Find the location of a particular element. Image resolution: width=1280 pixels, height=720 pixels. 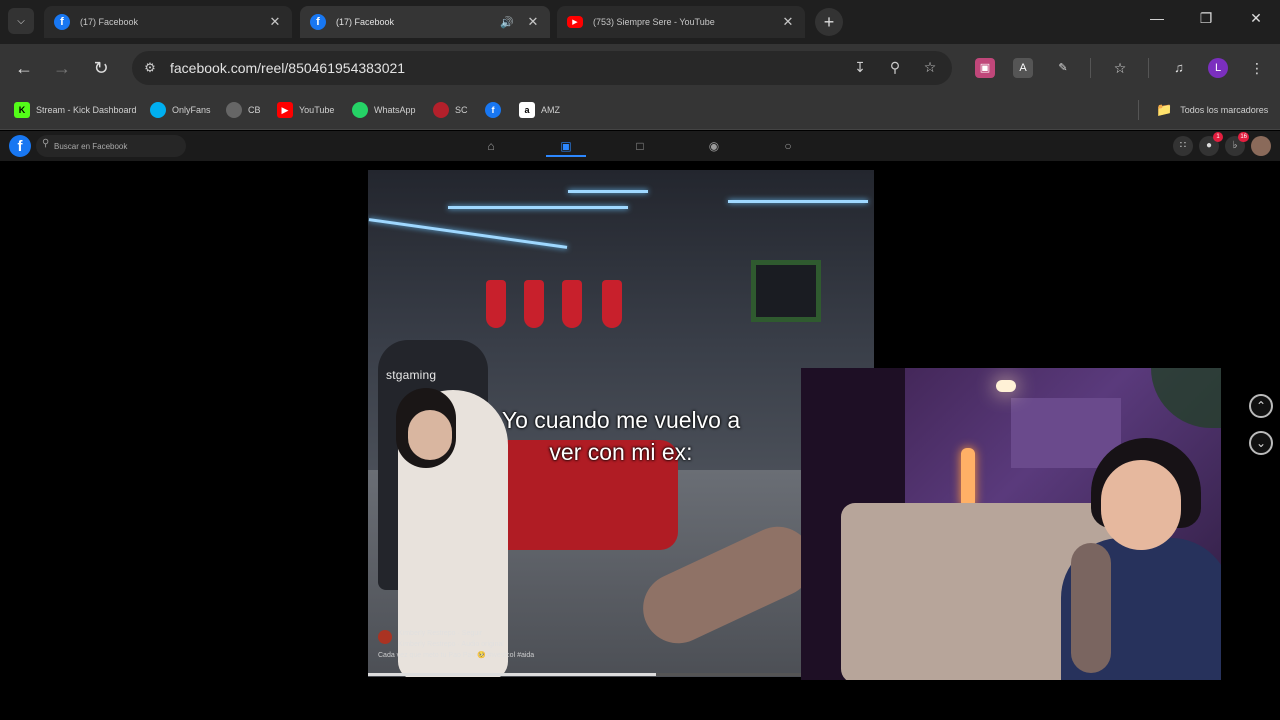

bookmark-label: AMZ is located at coordinates (550, 110).